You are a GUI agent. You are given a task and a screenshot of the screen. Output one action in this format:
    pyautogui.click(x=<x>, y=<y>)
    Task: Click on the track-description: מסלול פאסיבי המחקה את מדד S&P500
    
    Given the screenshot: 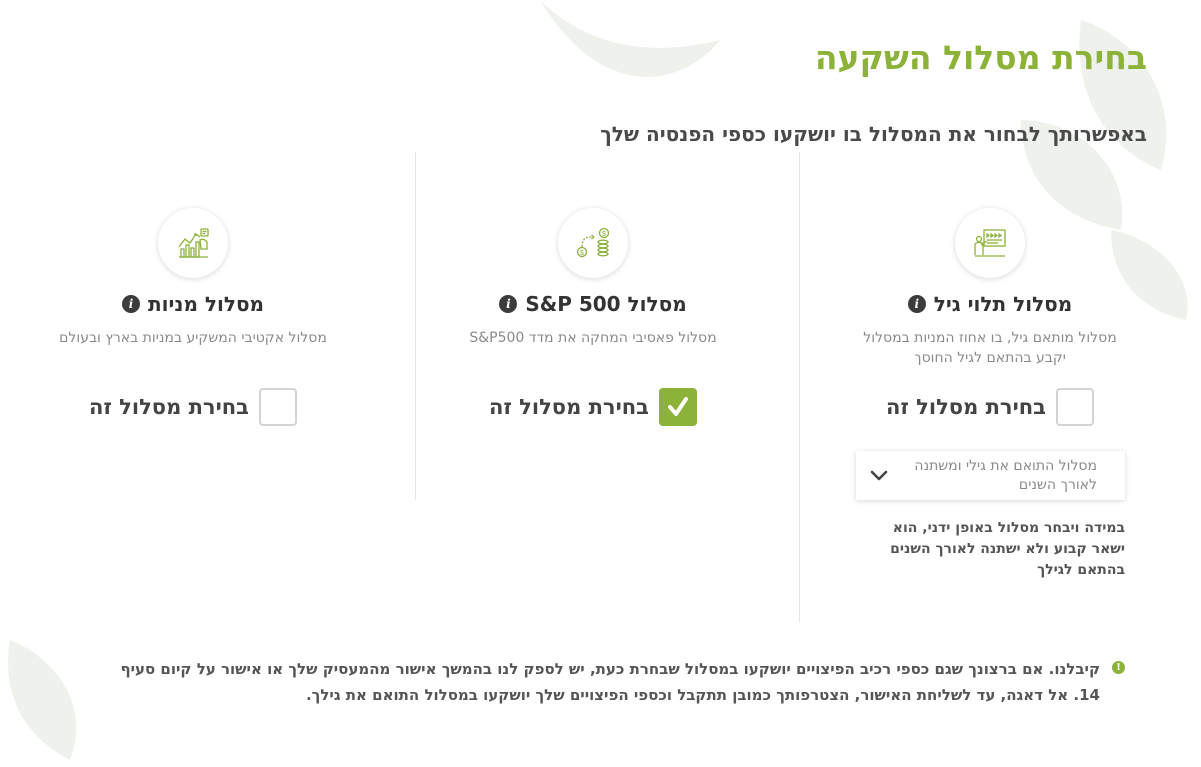 What is the action you would take?
    pyautogui.click(x=593, y=338)
    